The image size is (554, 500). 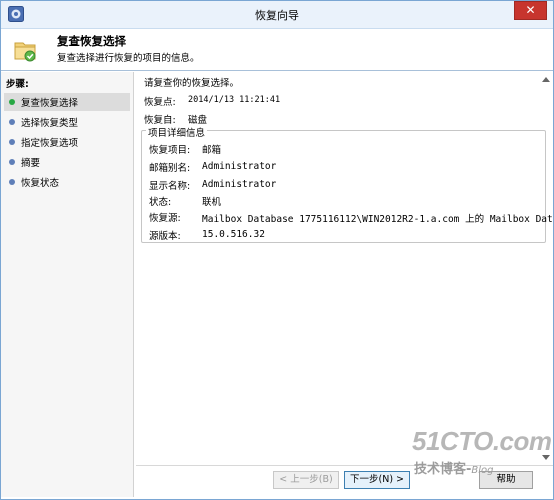 I want to click on detail-label: 源版本:, so click(x=165, y=236).